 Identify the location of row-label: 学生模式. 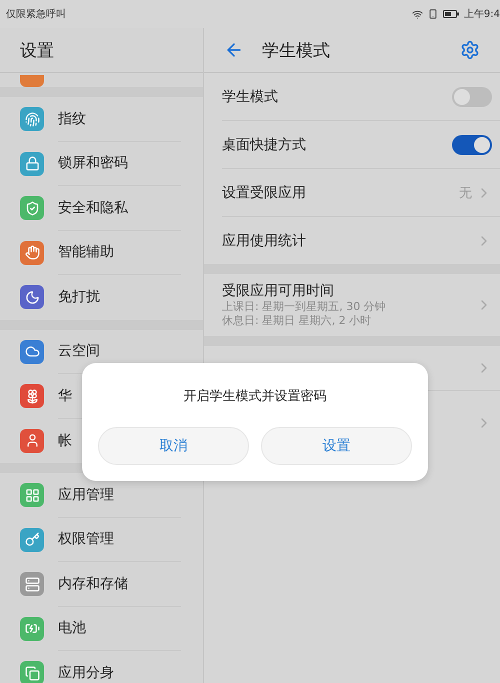
(250, 97).